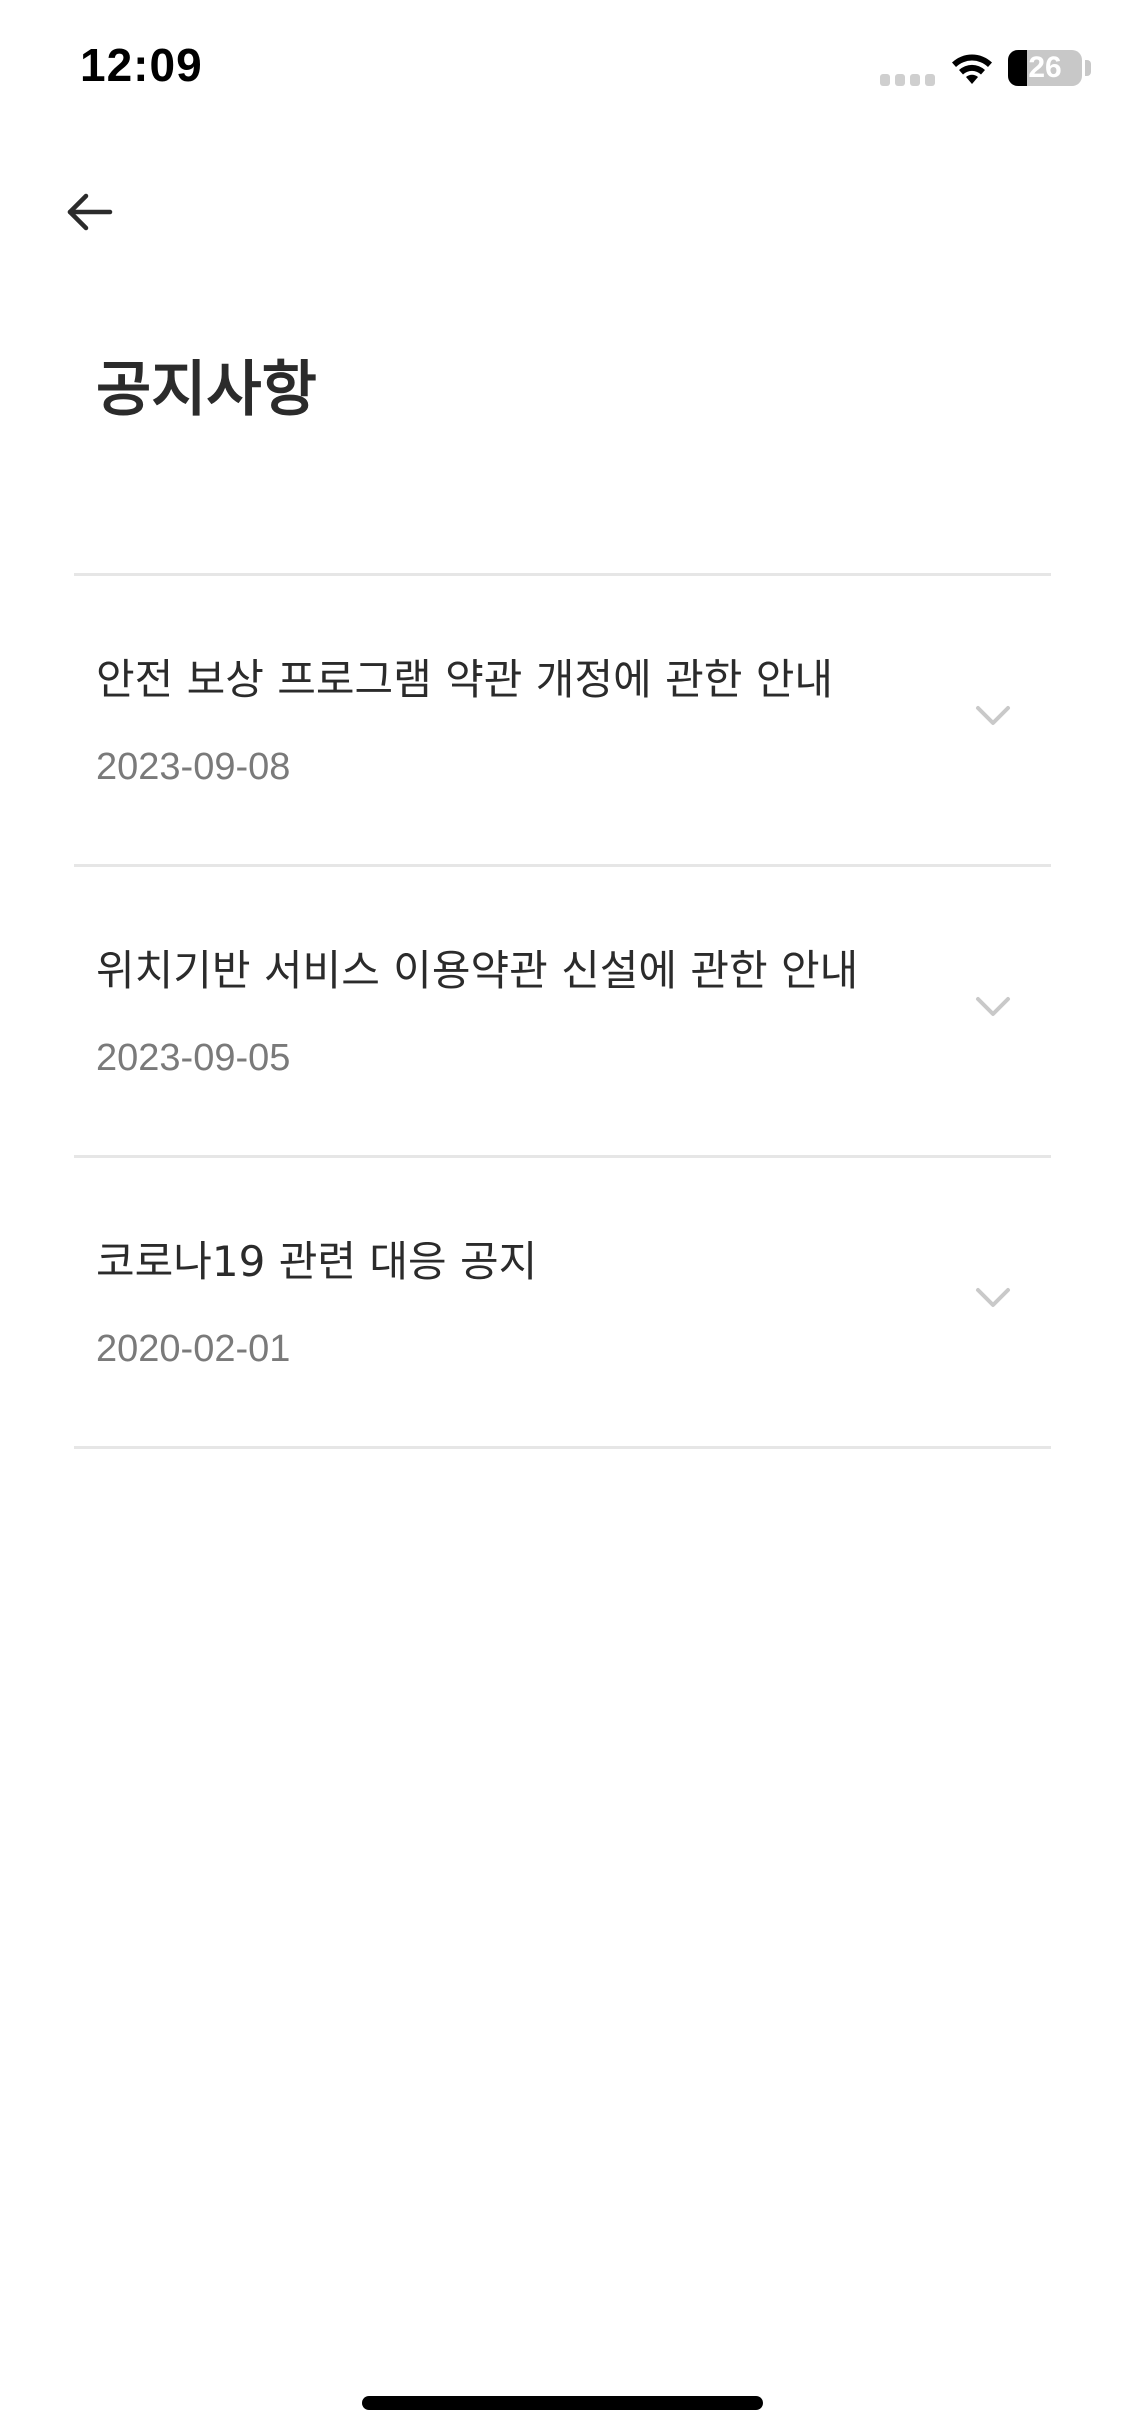 Image resolution: width=1125 pixels, height=2436 pixels. What do you see at coordinates (90, 212) in the screenshot?
I see `arrow-left-icon` at bounding box center [90, 212].